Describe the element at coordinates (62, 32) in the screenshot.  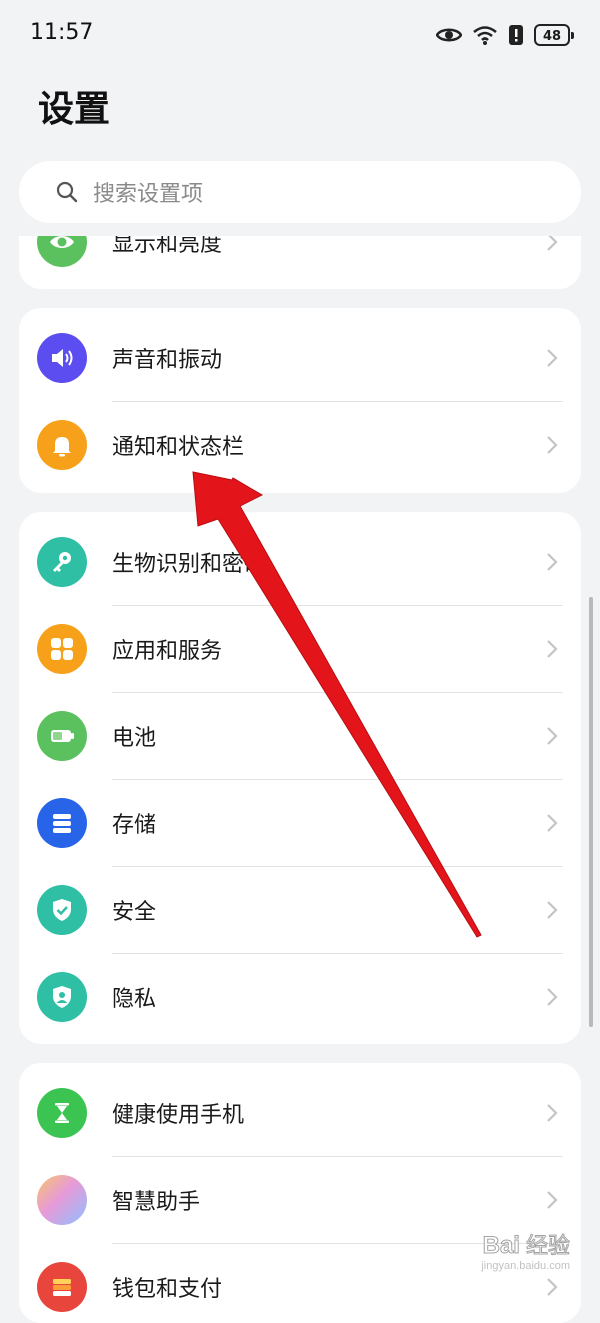
I see `status-time: 11:57` at that location.